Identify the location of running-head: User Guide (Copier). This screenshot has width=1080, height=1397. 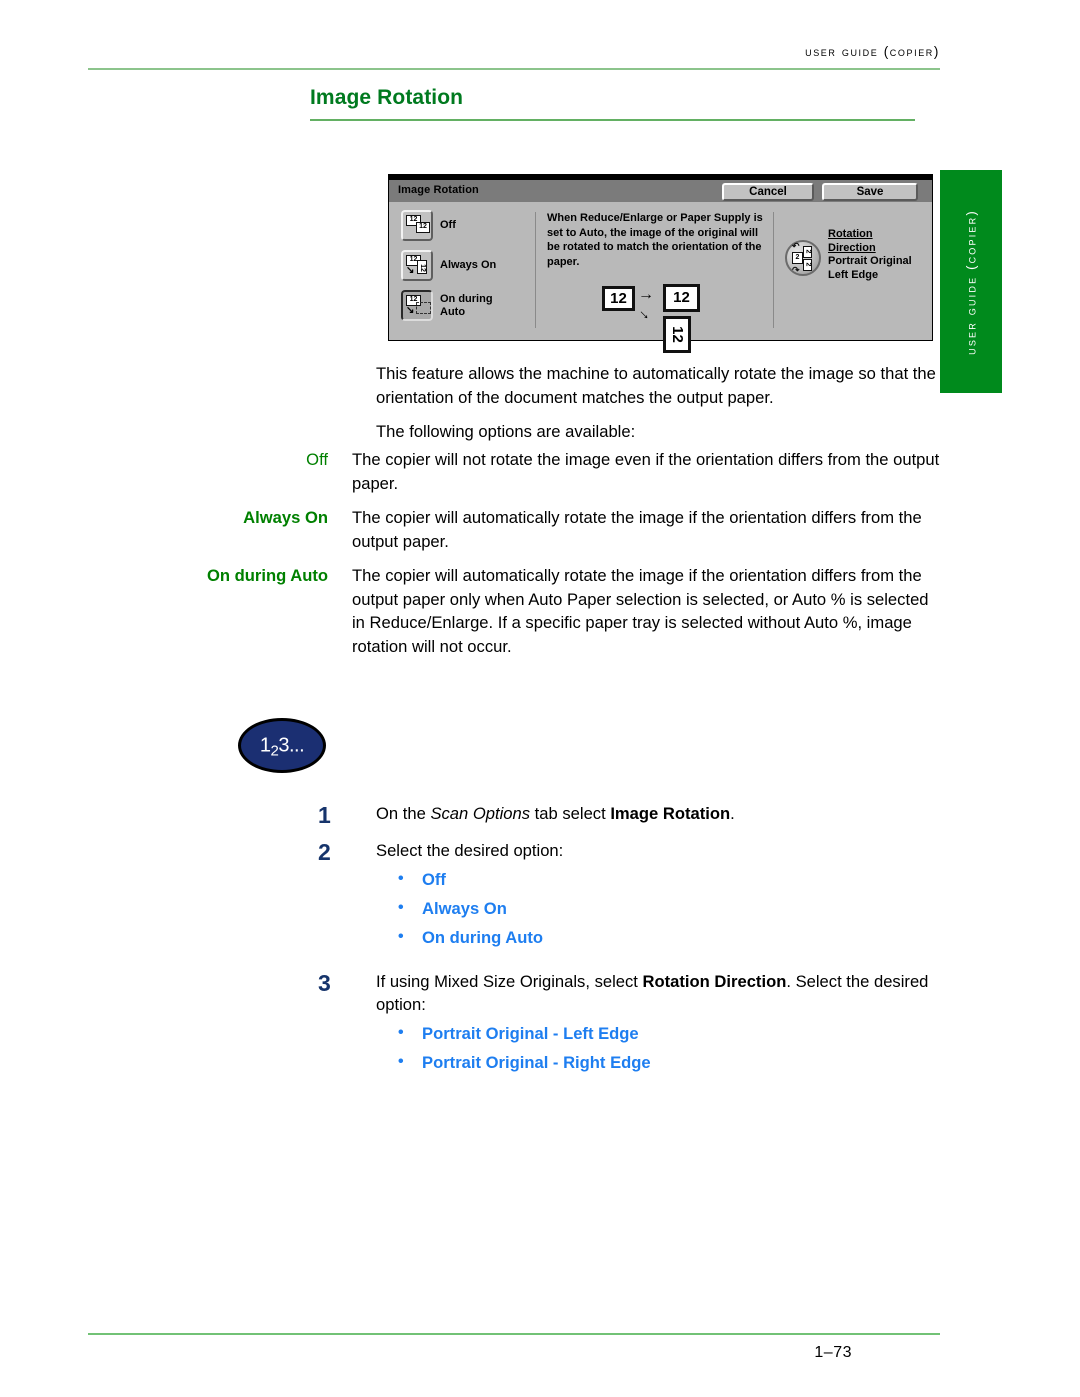
(872, 51).